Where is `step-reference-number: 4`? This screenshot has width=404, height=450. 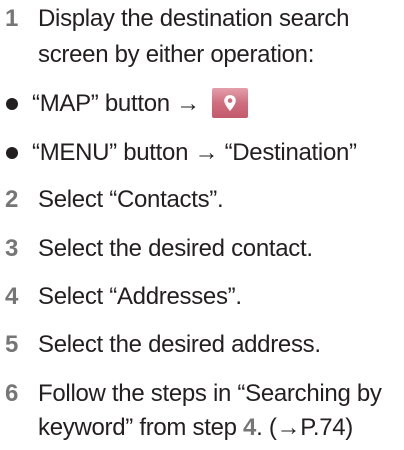 step-reference-number: 4 is located at coordinates (250, 427).